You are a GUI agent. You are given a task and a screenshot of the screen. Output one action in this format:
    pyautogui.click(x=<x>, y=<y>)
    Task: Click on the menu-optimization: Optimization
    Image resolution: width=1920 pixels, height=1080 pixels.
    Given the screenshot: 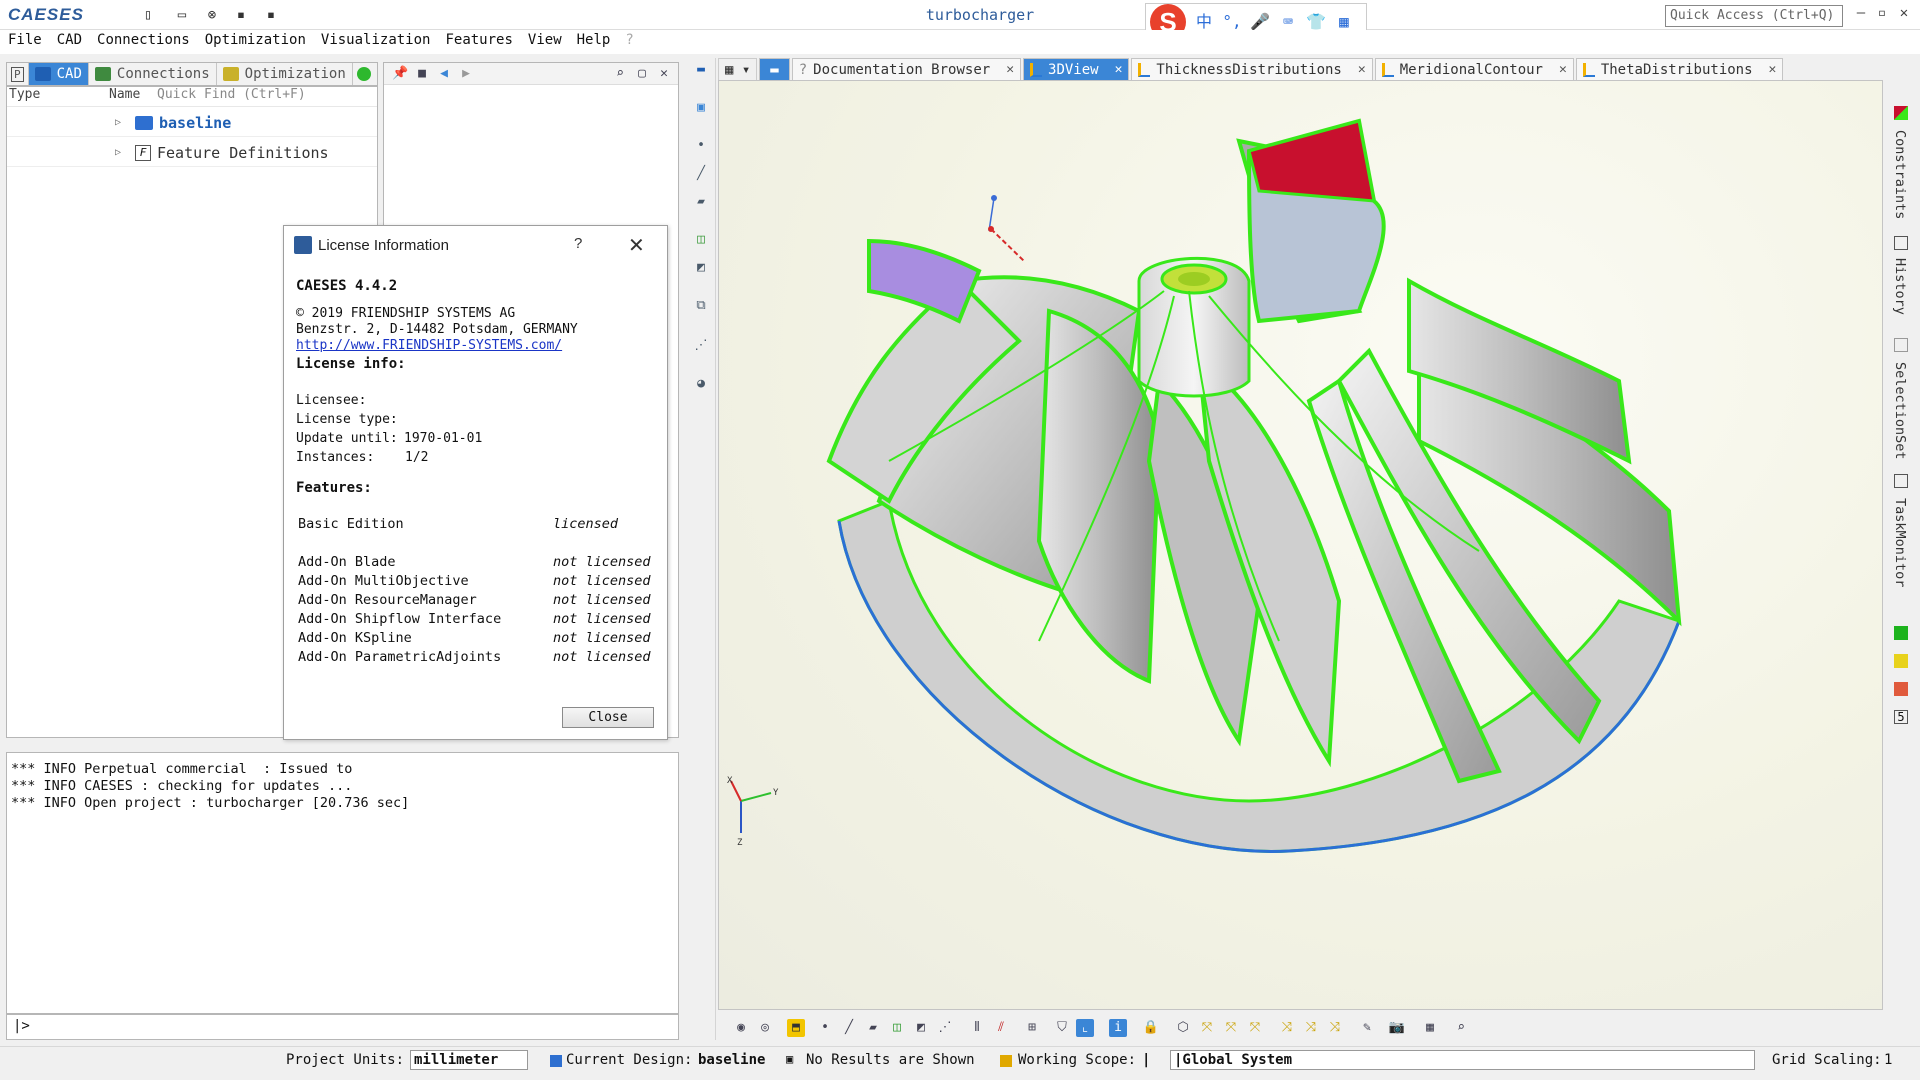 What is the action you would take?
    pyautogui.click(x=260, y=42)
    